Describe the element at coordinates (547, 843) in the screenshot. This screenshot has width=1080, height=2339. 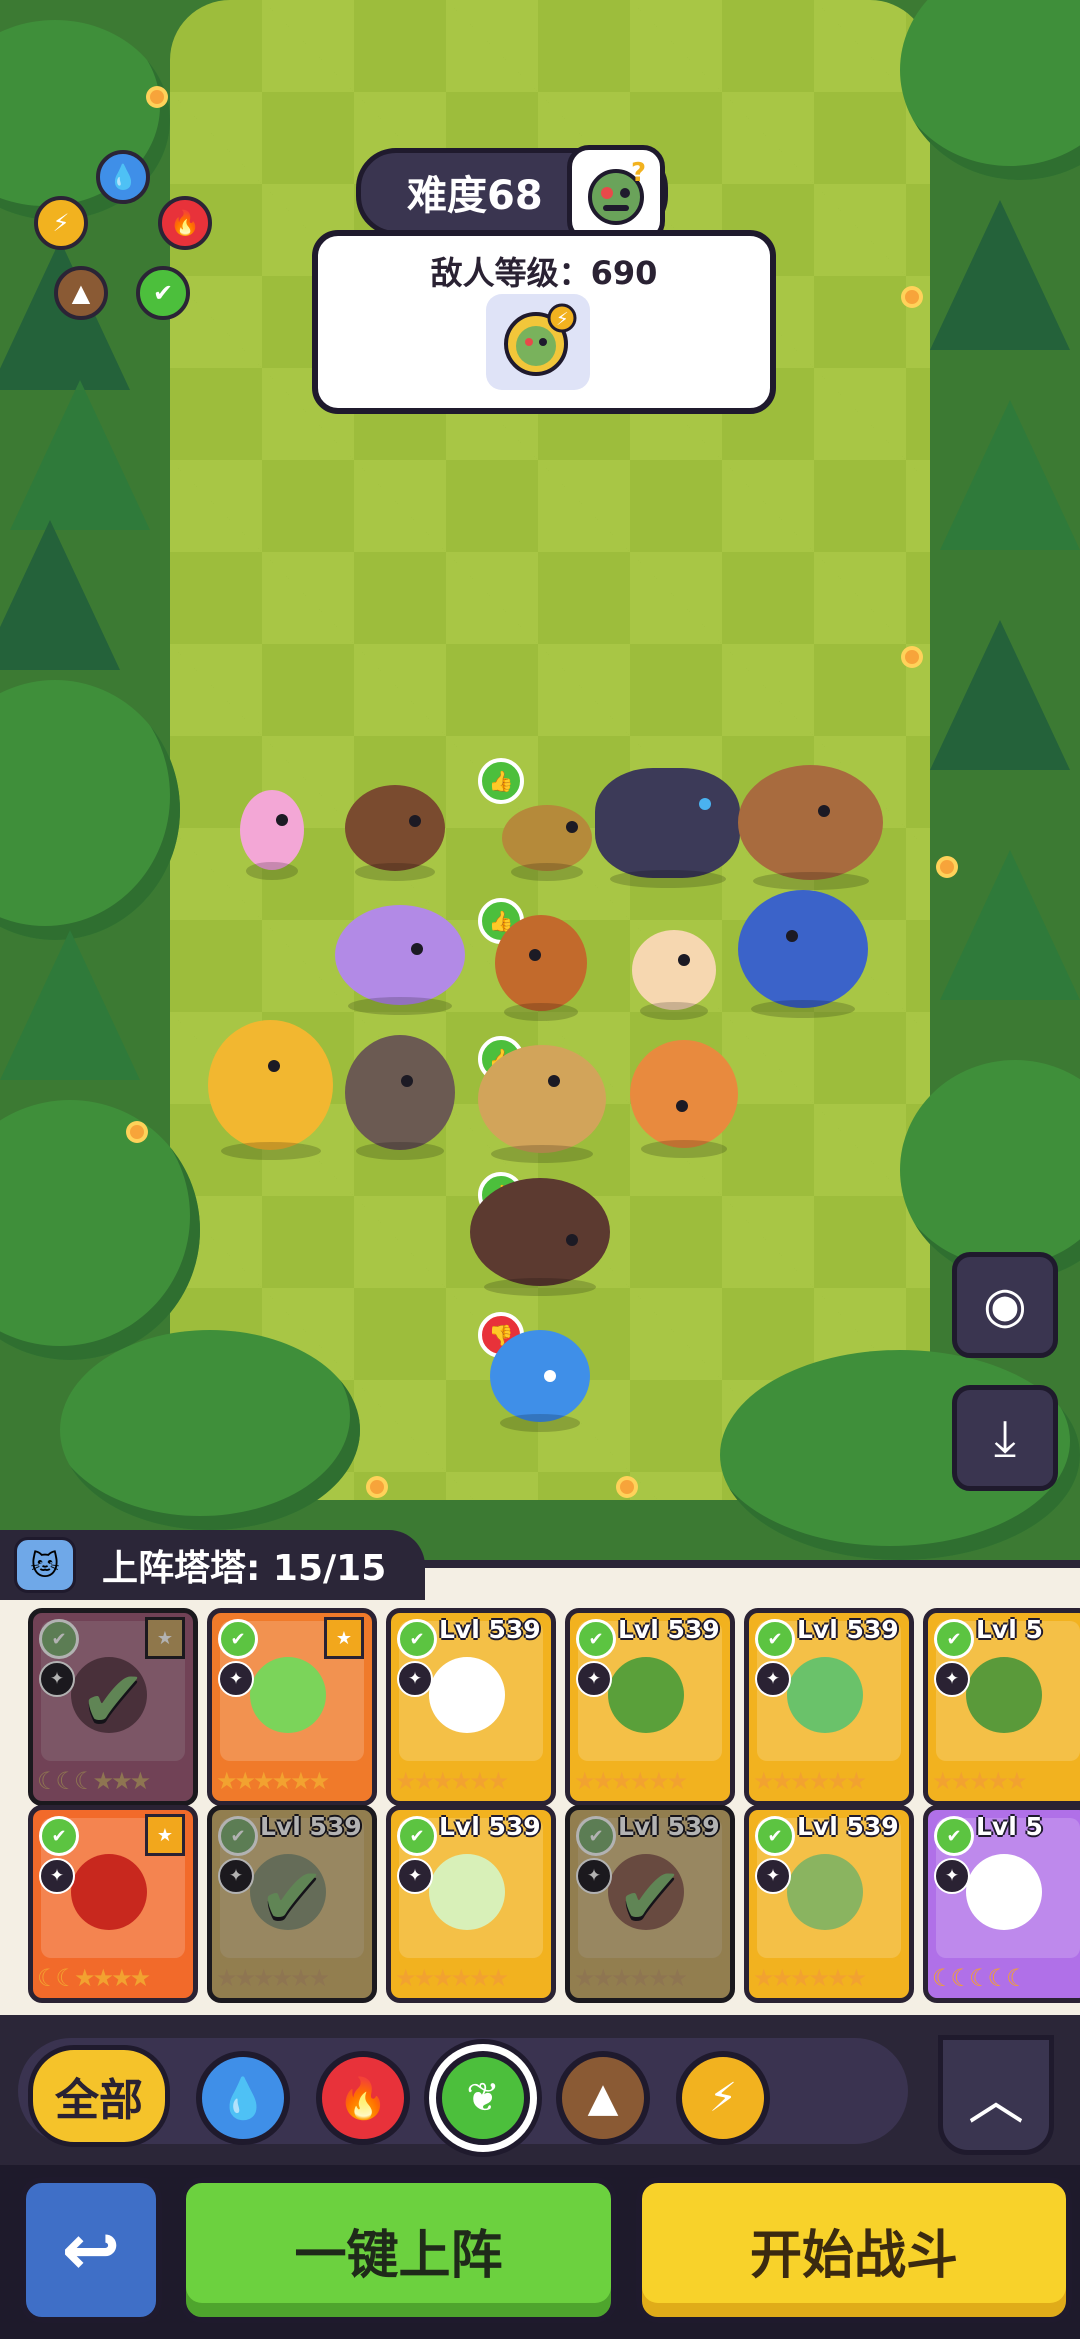
I see `turtle-unit` at that location.